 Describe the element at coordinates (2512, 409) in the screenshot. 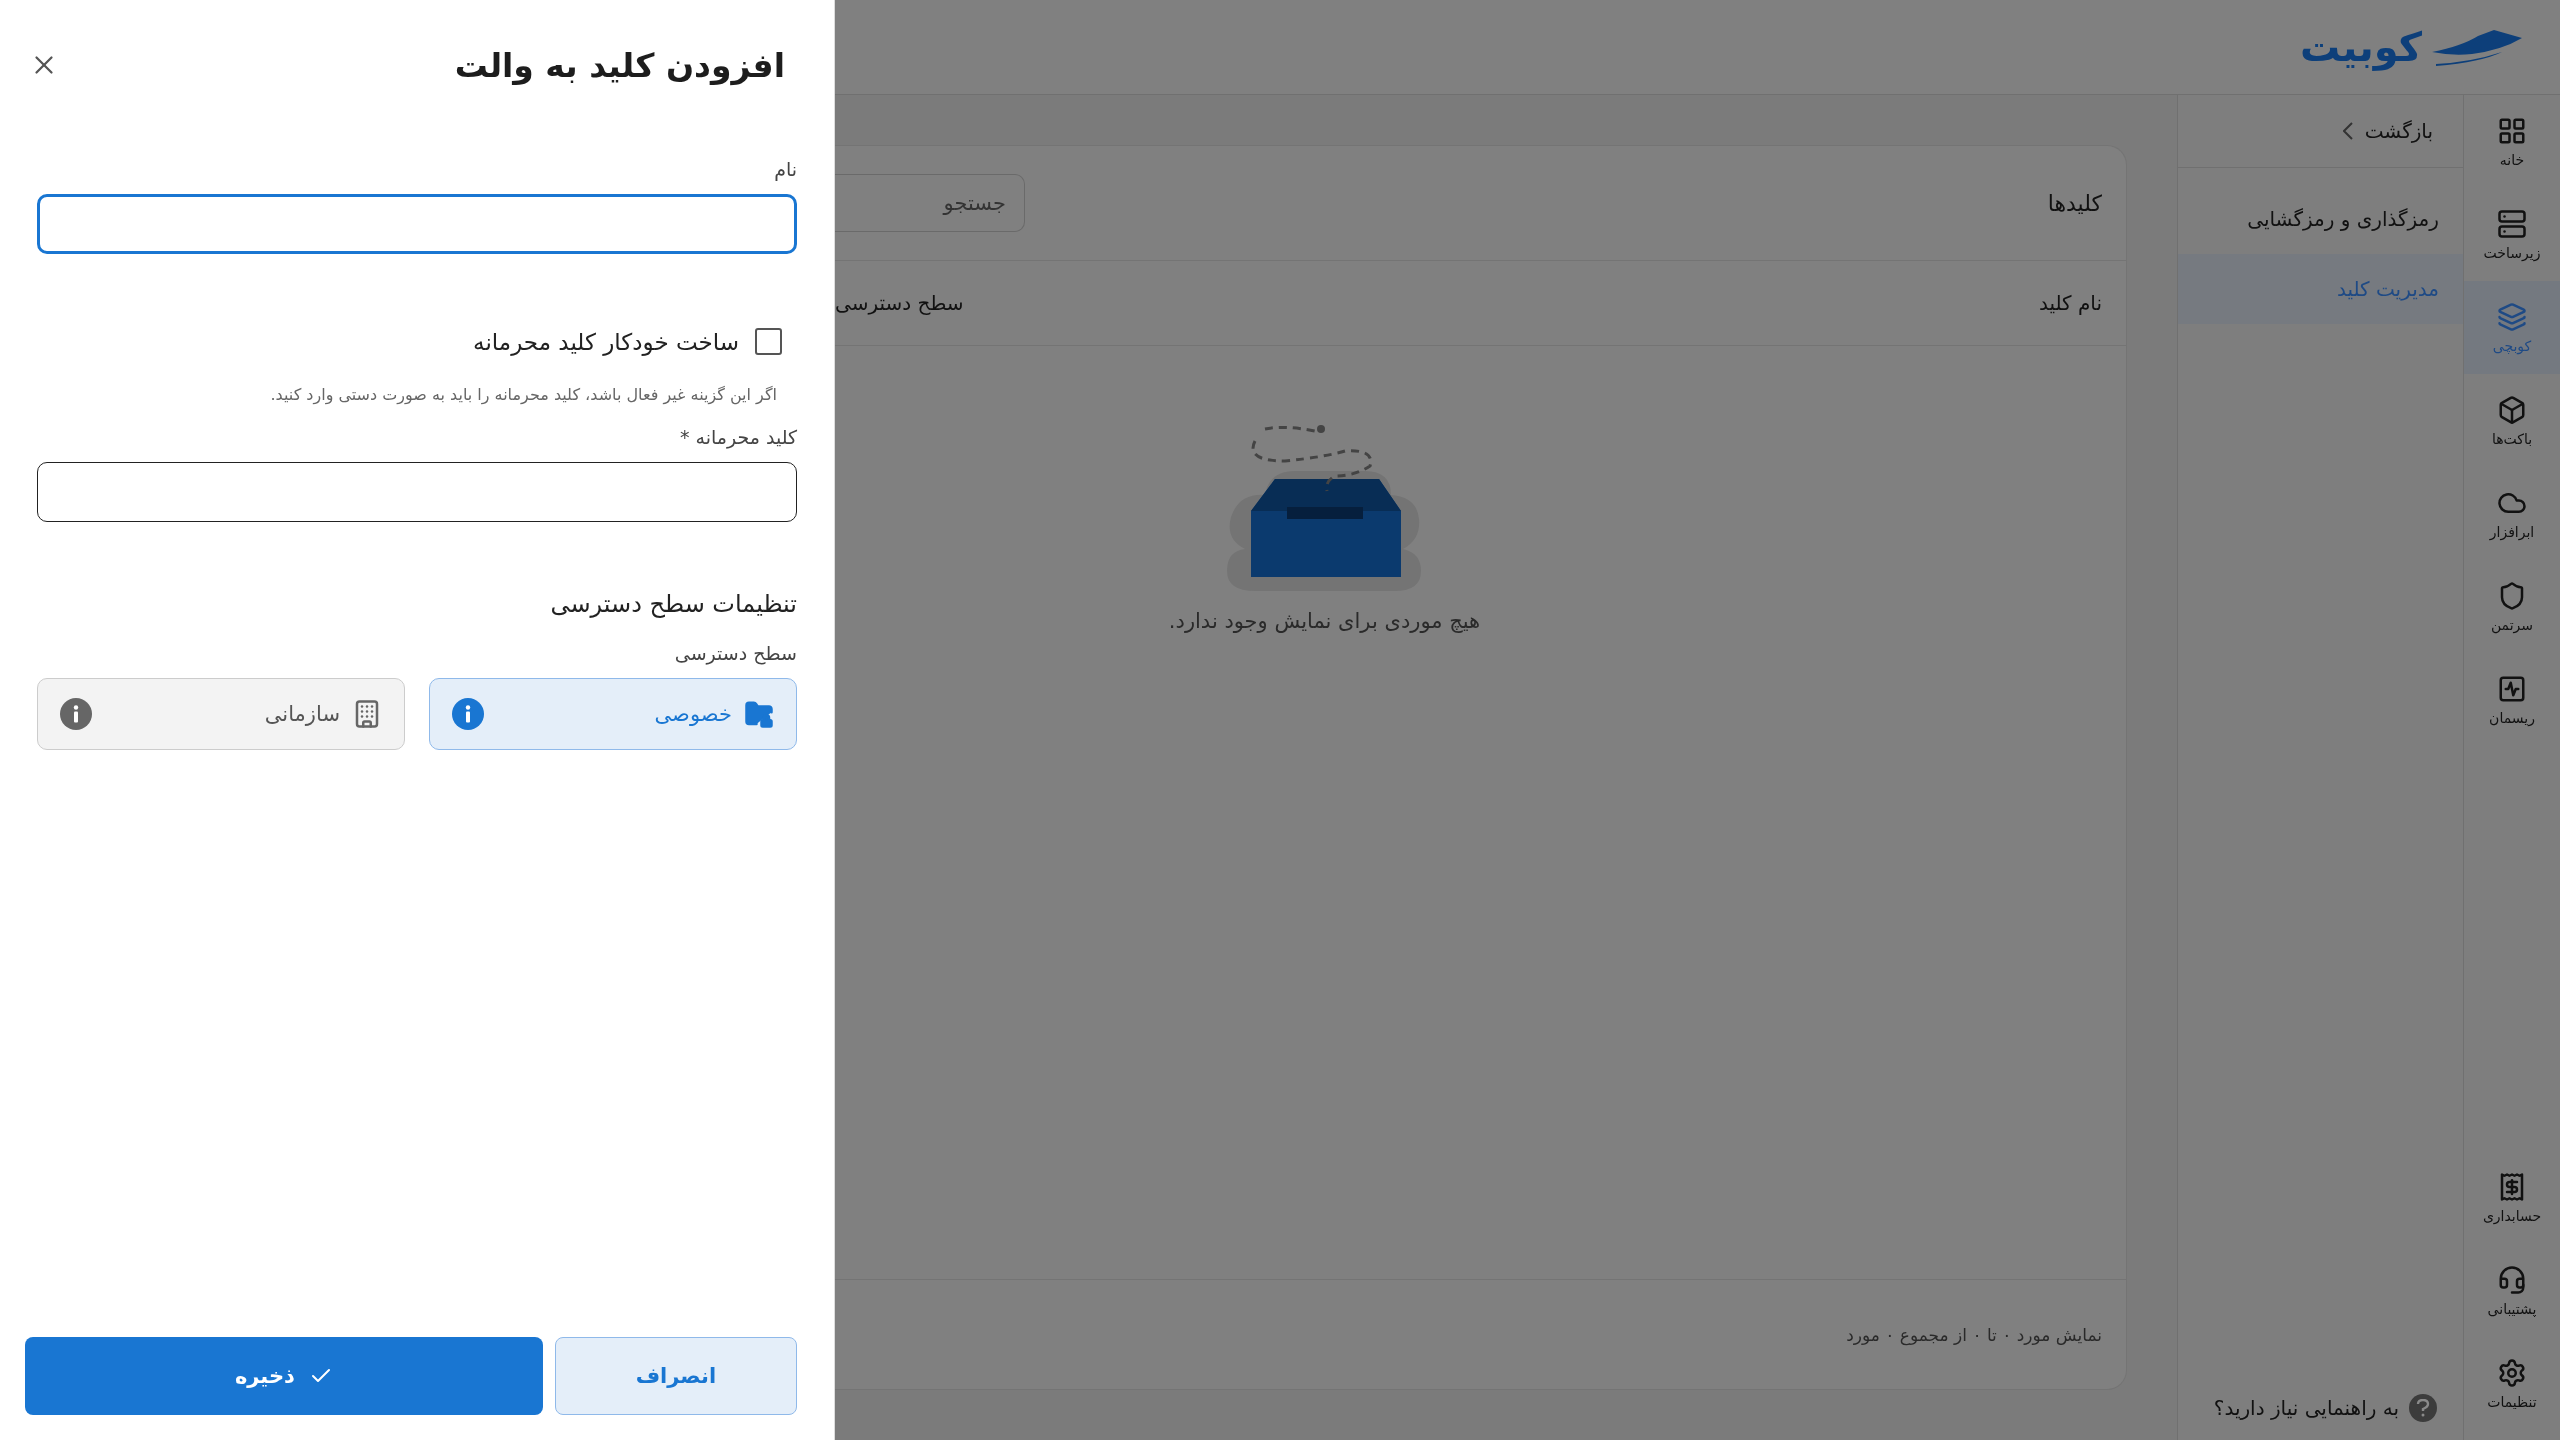

I see `cube-icon` at that location.